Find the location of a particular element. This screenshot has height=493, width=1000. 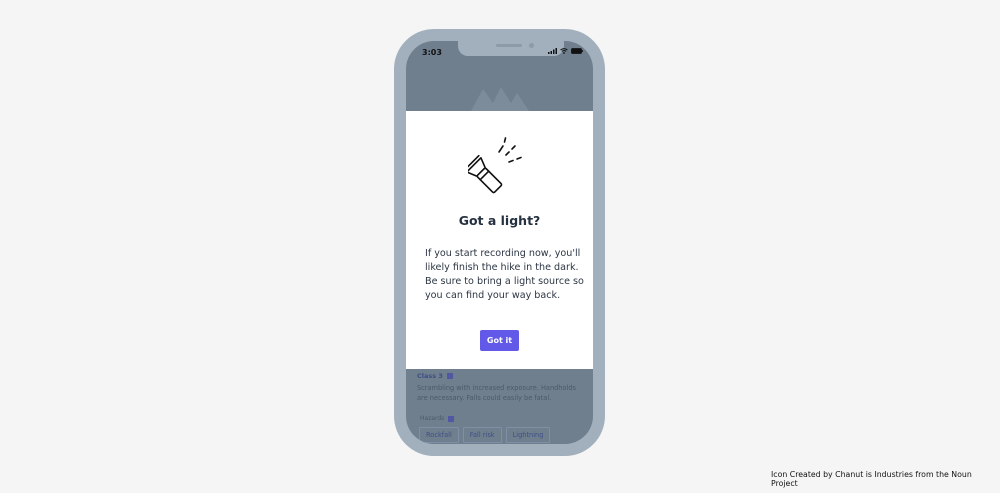

hazards-label: Hazards is located at coordinates (432, 418).